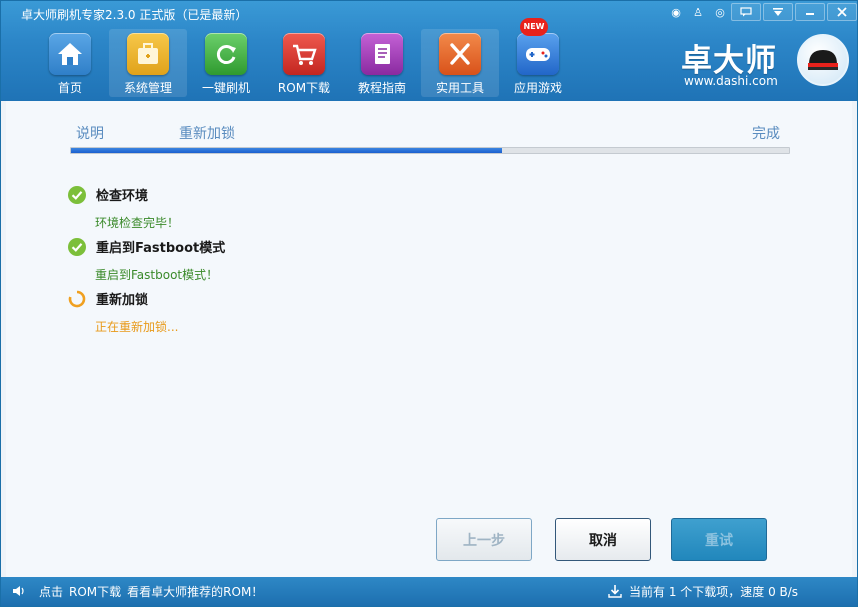 The width and height of the screenshot is (858, 607). What do you see at coordinates (766, 134) in the screenshot?
I see `step-label-done: 完成` at bounding box center [766, 134].